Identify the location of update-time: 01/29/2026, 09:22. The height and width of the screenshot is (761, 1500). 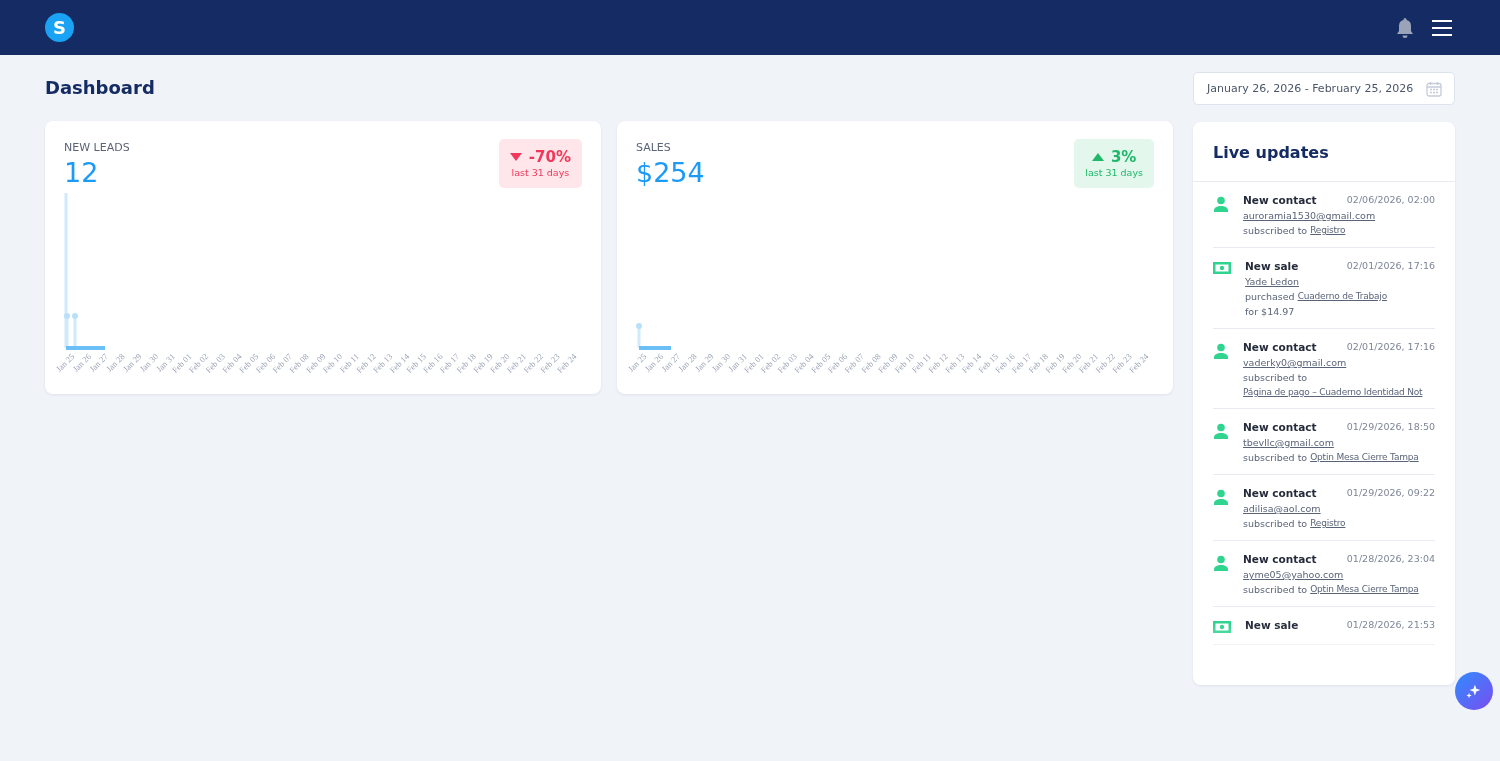
(1390, 493).